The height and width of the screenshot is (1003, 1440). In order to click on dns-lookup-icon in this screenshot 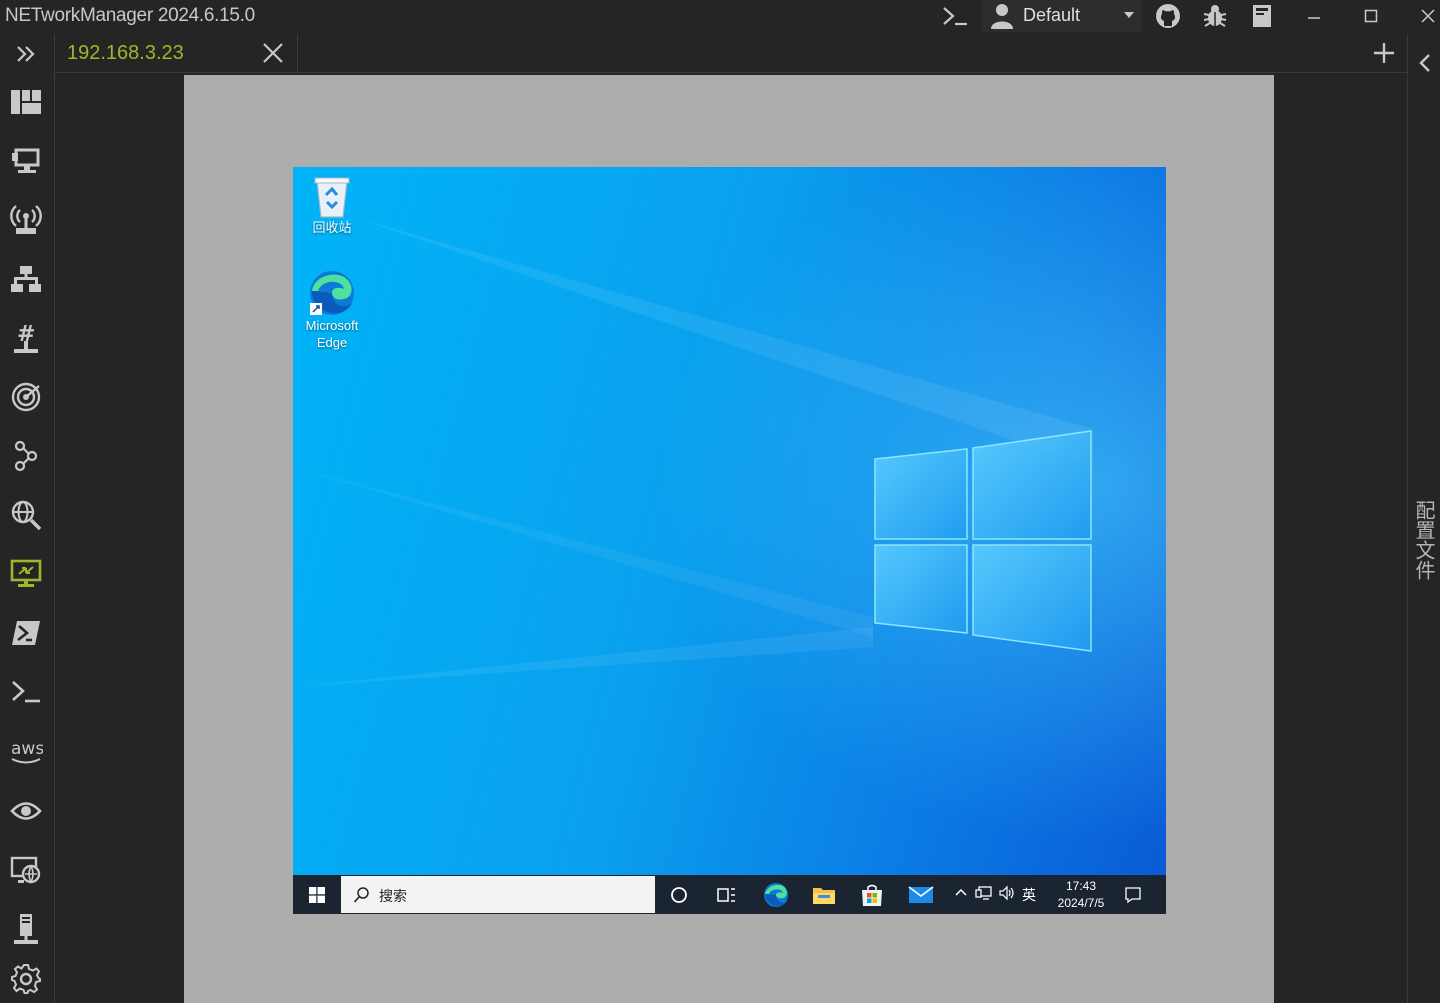, I will do `click(26, 515)`.